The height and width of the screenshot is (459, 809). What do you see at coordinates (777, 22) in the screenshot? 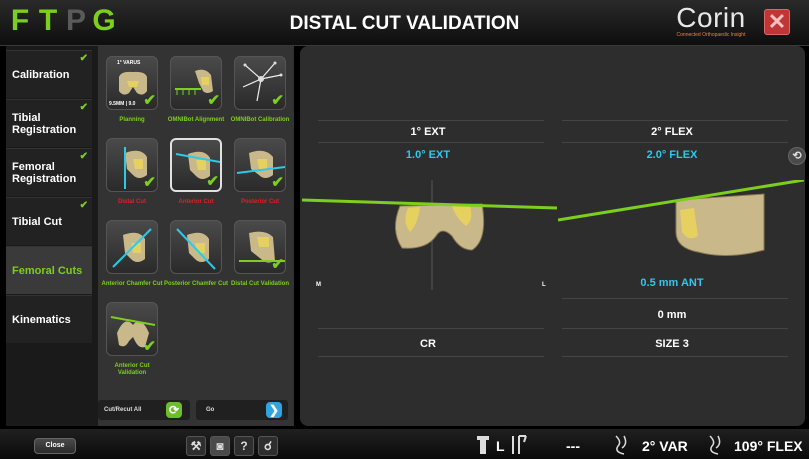
I see `close-window-icon: ✕` at bounding box center [777, 22].